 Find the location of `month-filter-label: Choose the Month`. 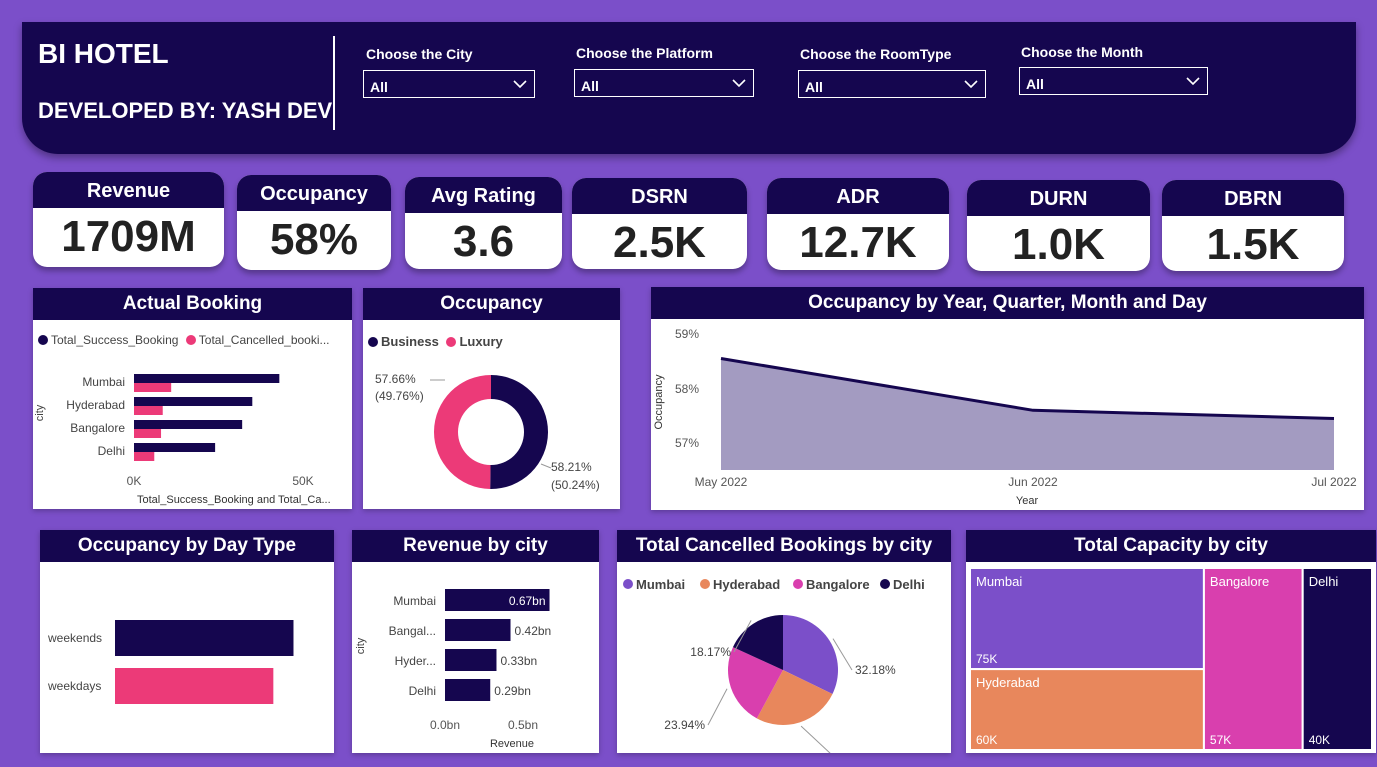

month-filter-label: Choose the Month is located at coordinates (1082, 52).